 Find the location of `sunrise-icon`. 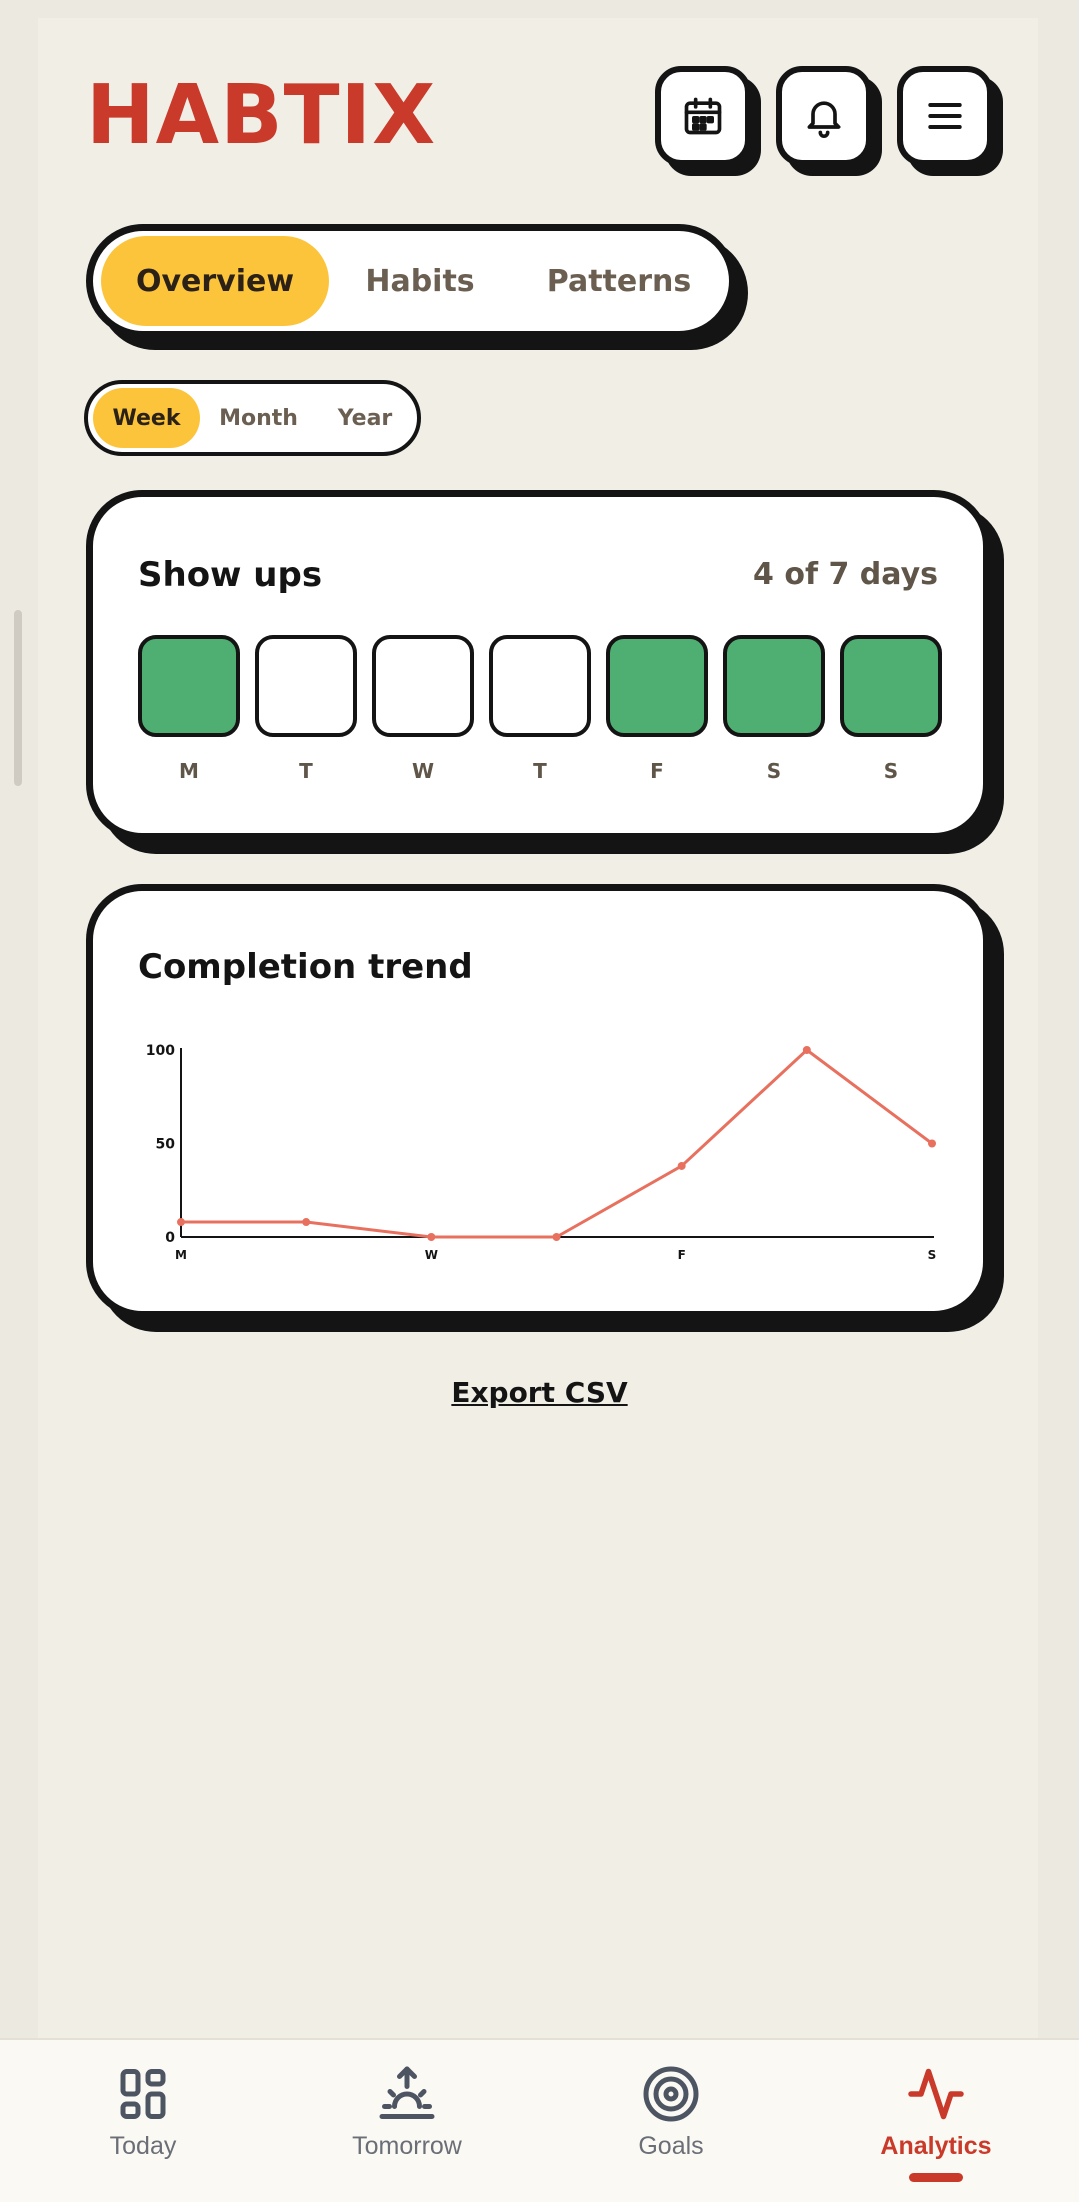

sunrise-icon is located at coordinates (407, 2092).